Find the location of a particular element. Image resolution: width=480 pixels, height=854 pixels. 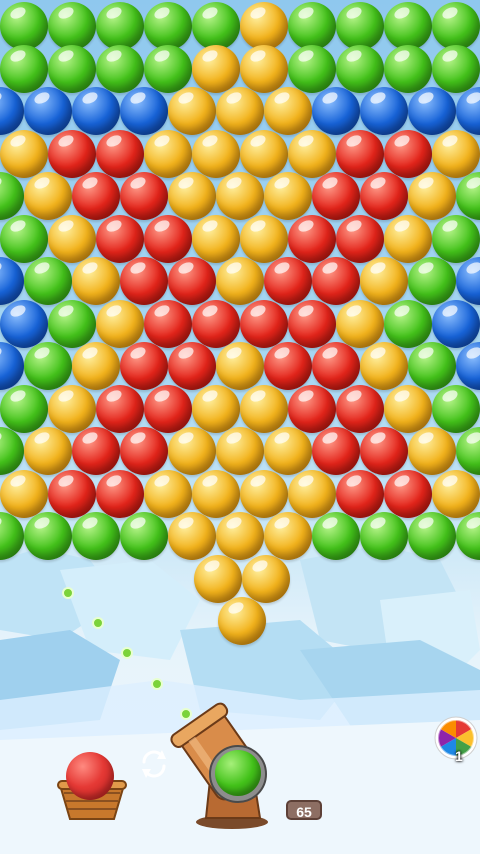

swap-icon is located at coordinates (154, 764).